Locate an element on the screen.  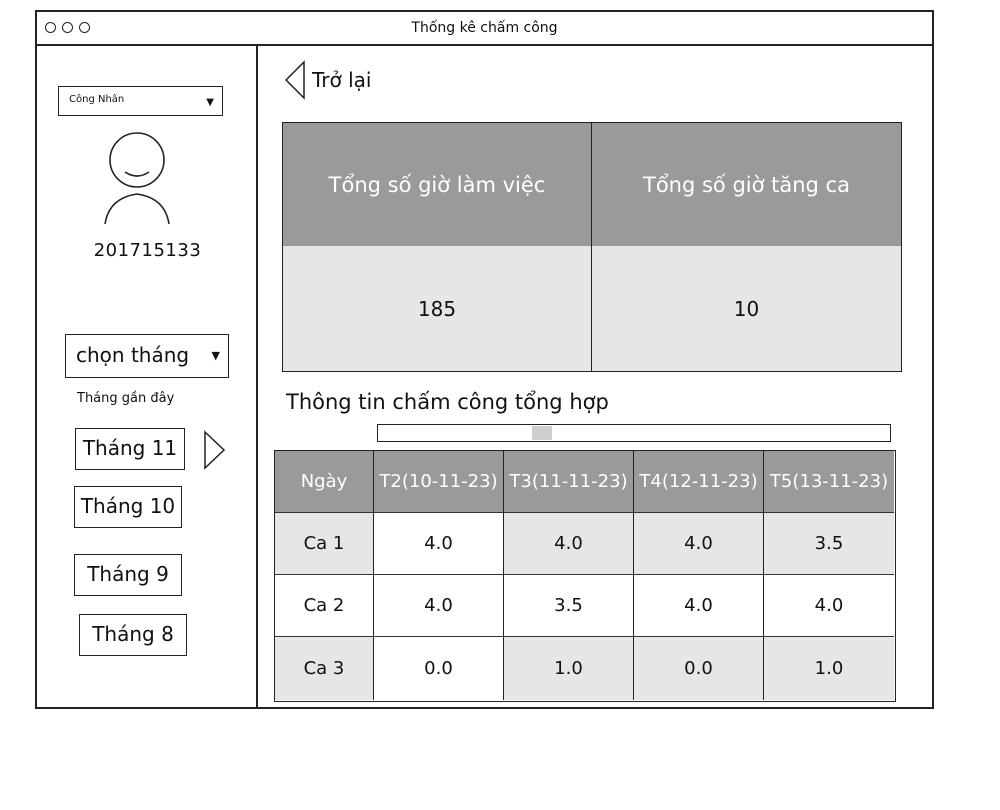
table-cell: Ca 3 is located at coordinates (324, 668).